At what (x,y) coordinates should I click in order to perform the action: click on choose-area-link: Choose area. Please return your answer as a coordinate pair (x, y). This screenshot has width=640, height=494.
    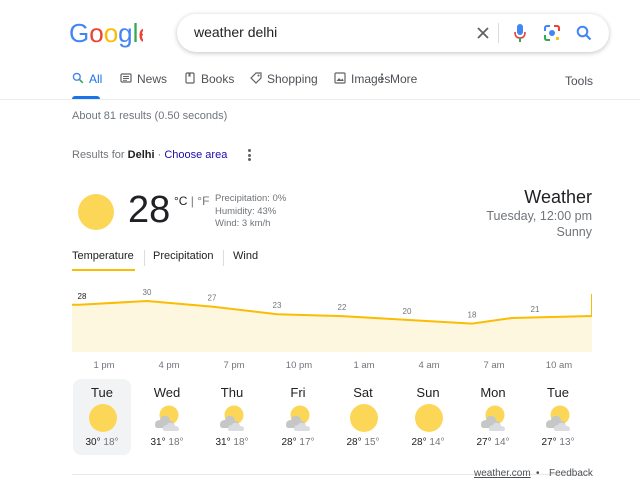
    Looking at the image, I should click on (195, 155).